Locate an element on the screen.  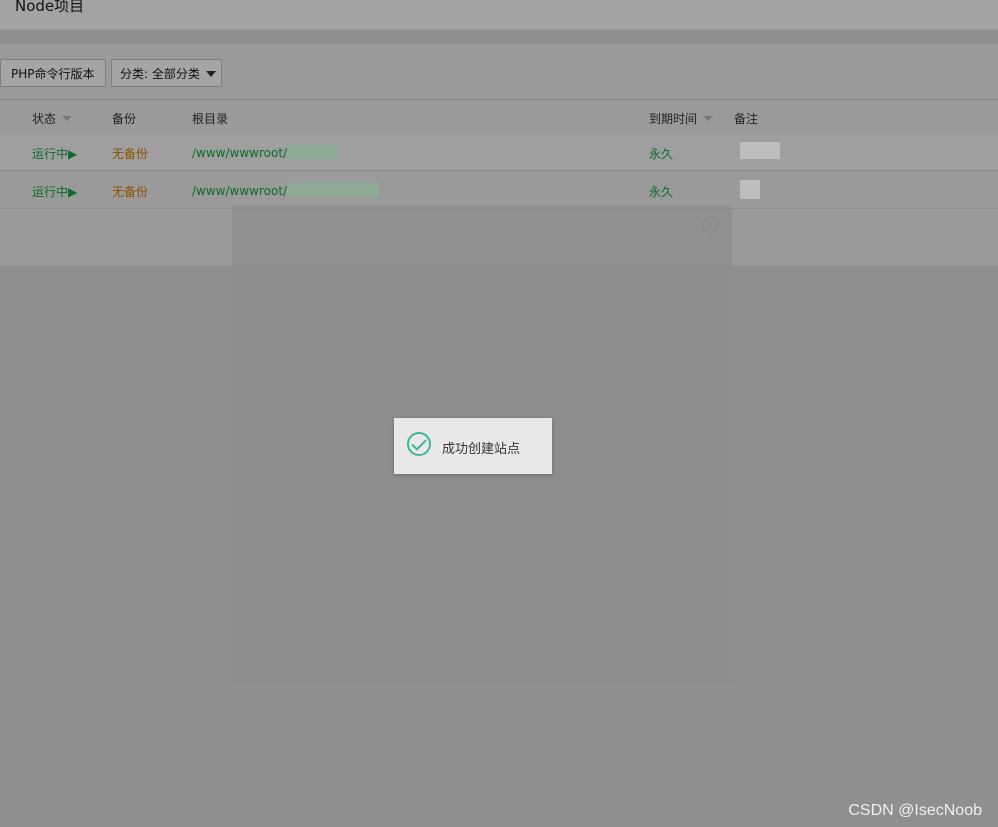
php-cli-version-button: PHP命令行版本 is located at coordinates (53, 73).